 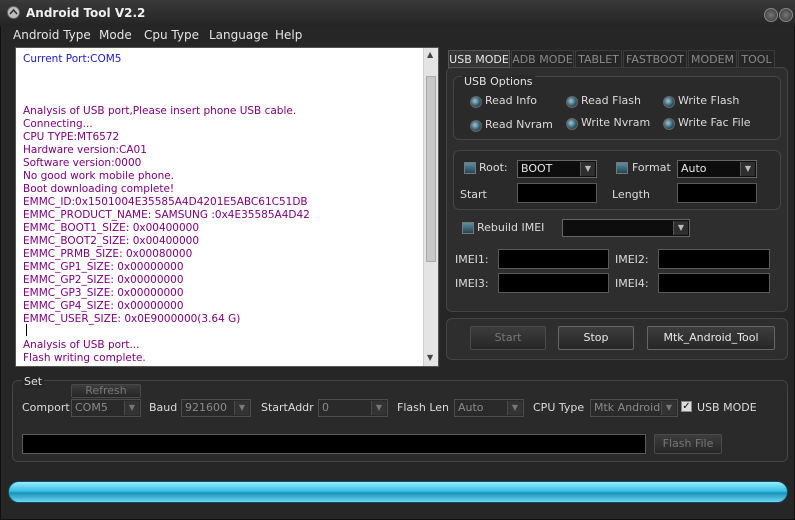 What do you see at coordinates (71, 137) in the screenshot?
I see `log-line: CPU TYPE:MT6572` at bounding box center [71, 137].